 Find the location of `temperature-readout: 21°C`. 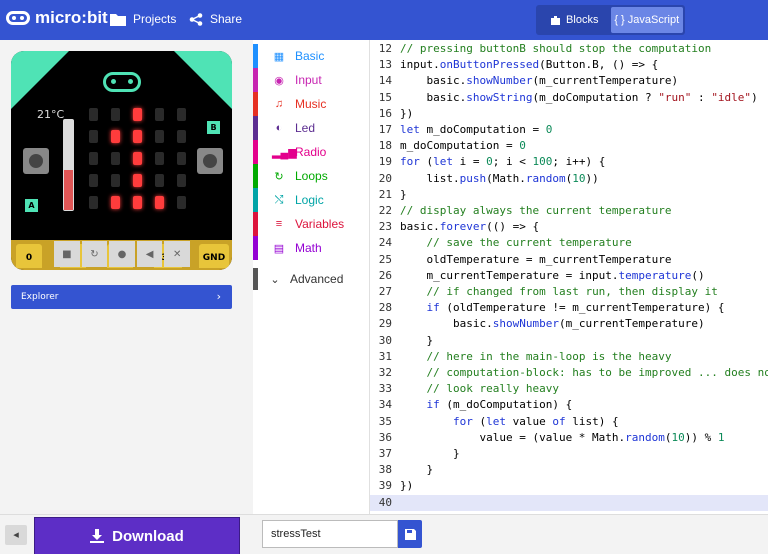

temperature-readout: 21°C is located at coordinates (51, 114).